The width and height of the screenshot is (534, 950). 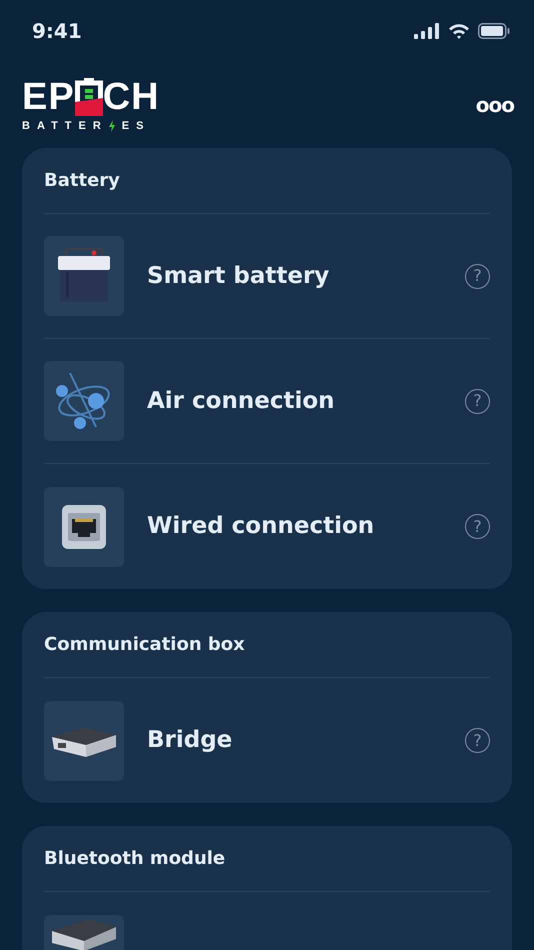 What do you see at coordinates (294, 740) in the screenshot?
I see `device-type-label: Bridge` at bounding box center [294, 740].